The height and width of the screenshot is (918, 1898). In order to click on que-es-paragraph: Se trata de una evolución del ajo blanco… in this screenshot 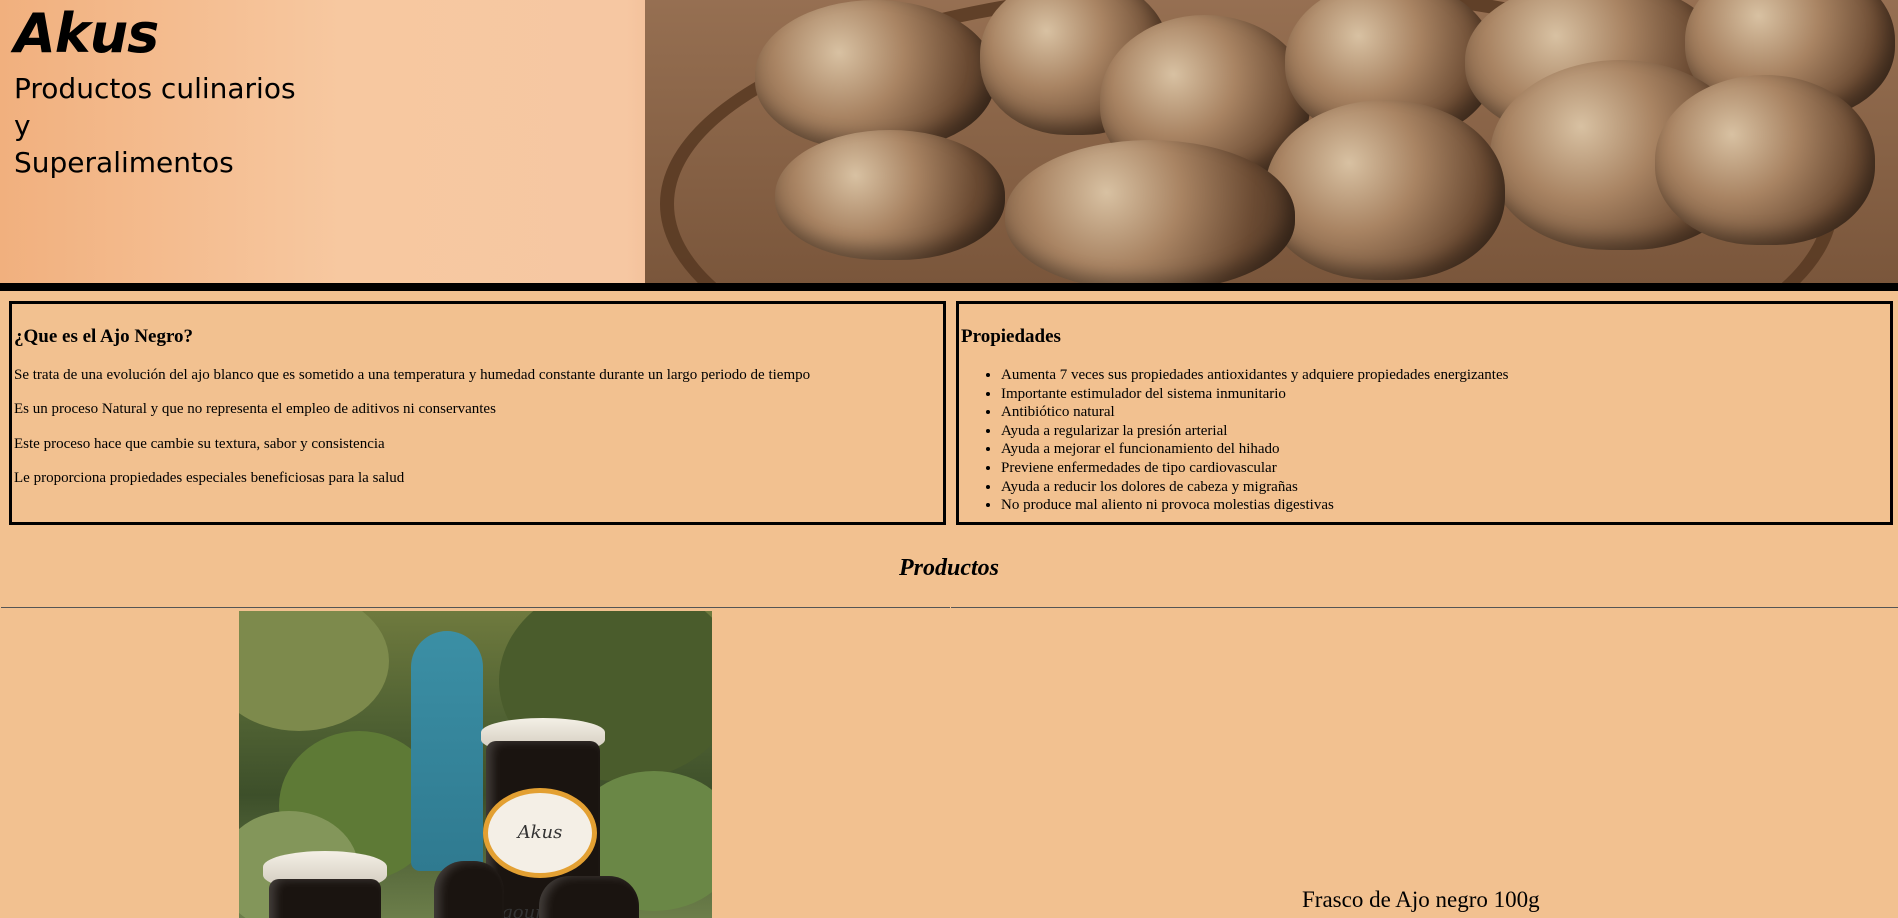, I will do `click(412, 375)`.